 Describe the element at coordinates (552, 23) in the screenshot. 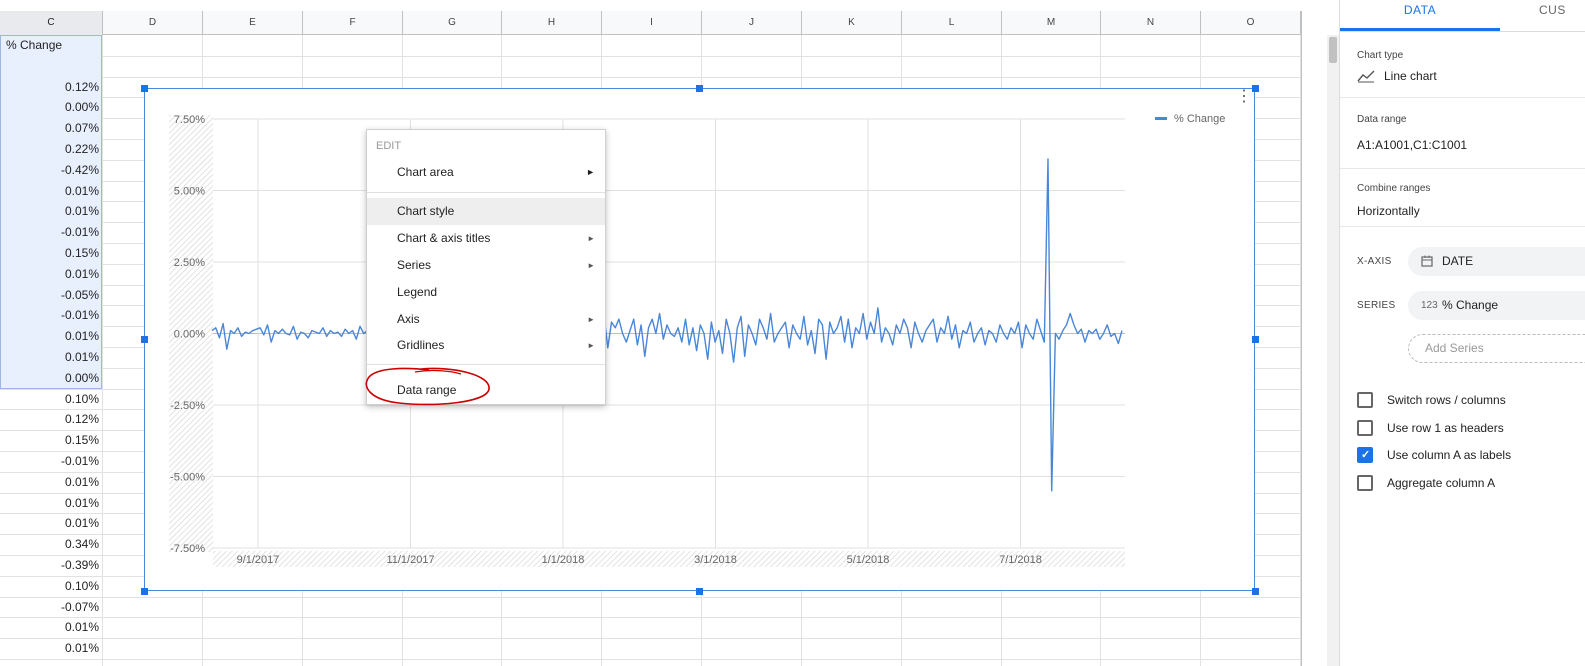

I see `column-header-h: H` at that location.